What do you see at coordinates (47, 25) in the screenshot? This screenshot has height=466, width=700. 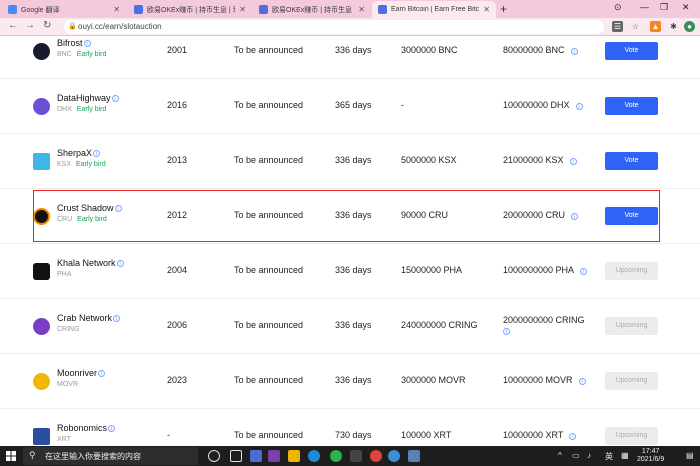 I see `reload-icon: ↻` at bounding box center [47, 25].